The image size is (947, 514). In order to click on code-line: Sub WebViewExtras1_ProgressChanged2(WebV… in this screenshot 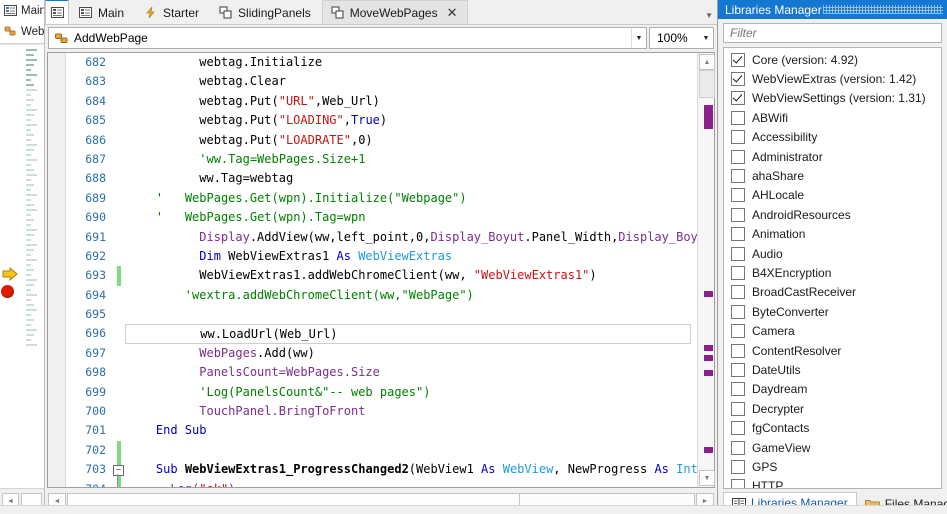, I will do `click(411, 469)`.